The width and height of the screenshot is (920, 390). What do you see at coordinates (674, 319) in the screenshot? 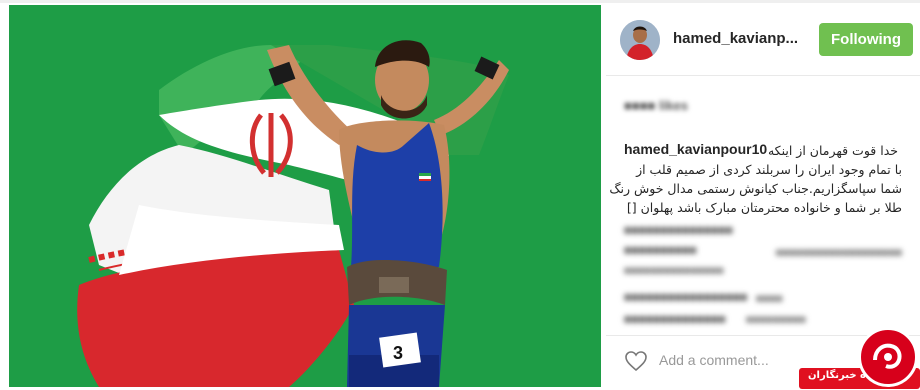
I see `comment-username: ■■■■■■■■■■■■■■` at bounding box center [674, 319].